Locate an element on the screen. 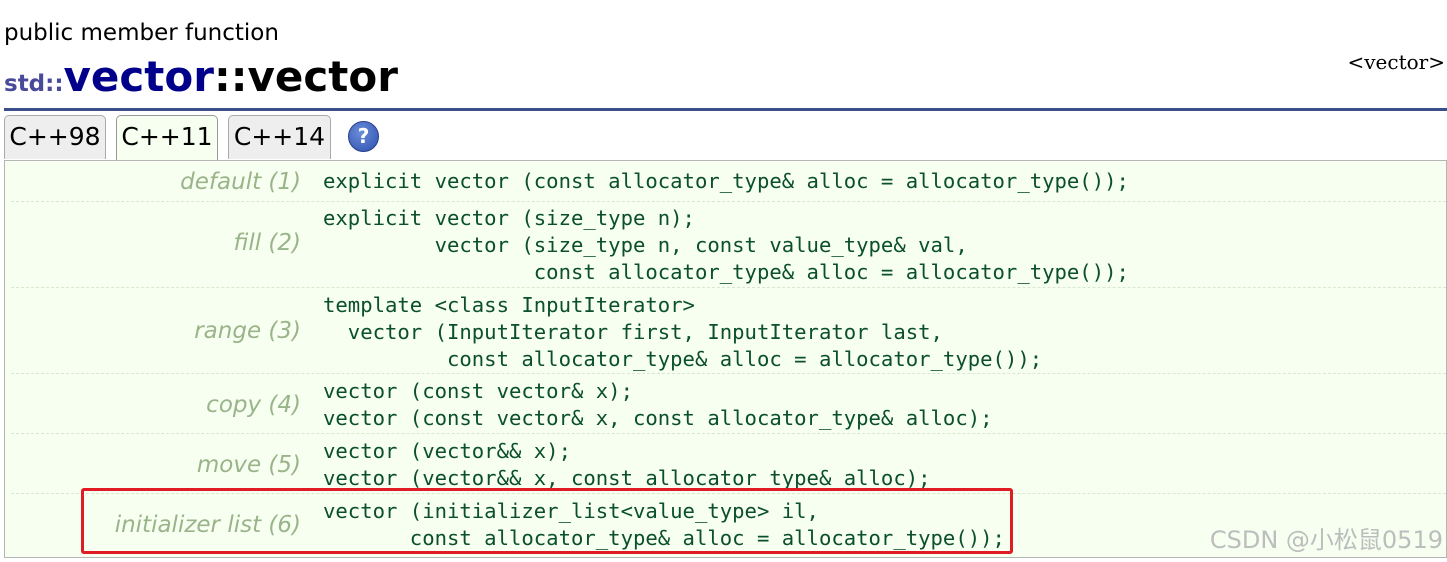 This screenshot has height=562, width=1447. title-rule is located at coordinates (725, 109).